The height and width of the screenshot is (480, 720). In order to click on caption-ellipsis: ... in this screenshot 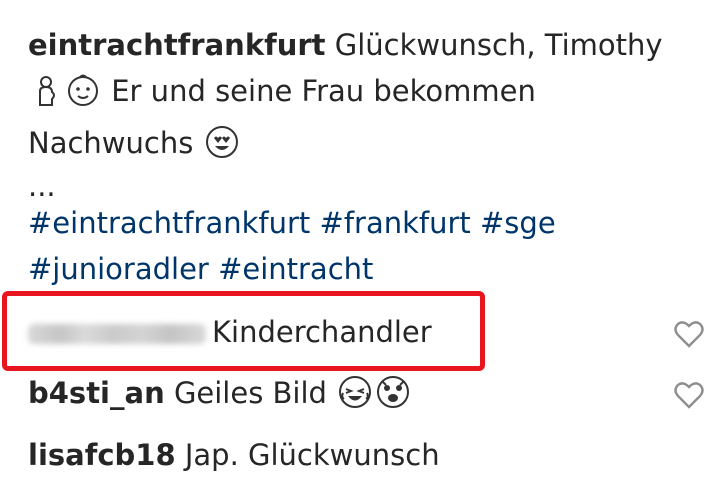, I will do `click(358, 186)`.